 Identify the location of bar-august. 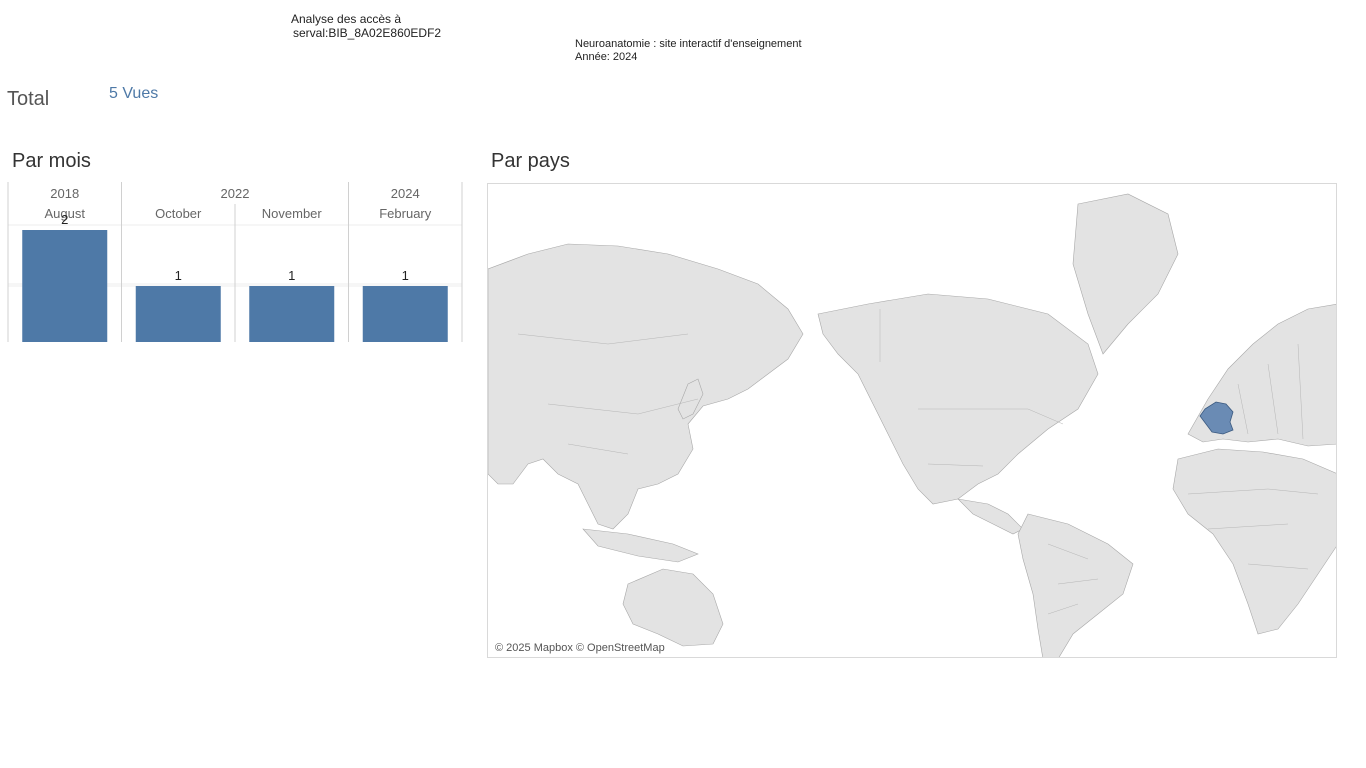
(65, 286).